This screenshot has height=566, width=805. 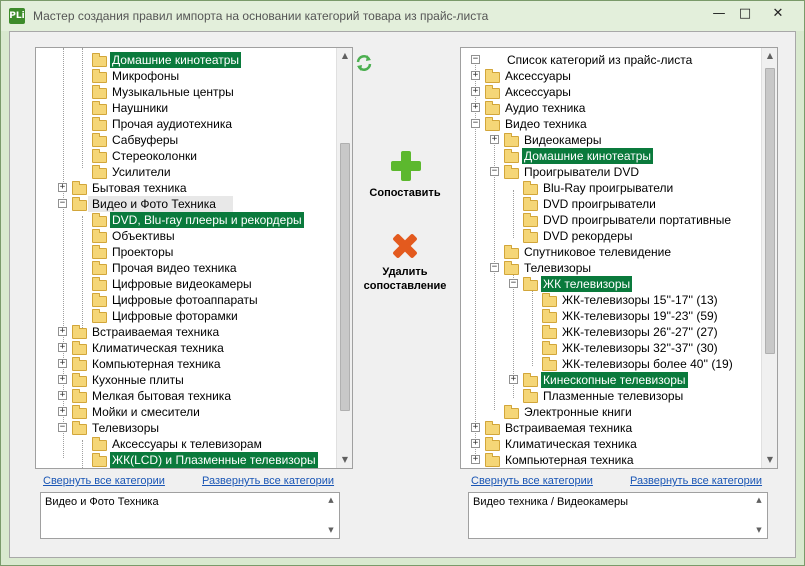 I want to click on tree-node: − Видео техника, so click(x=610, y=124).